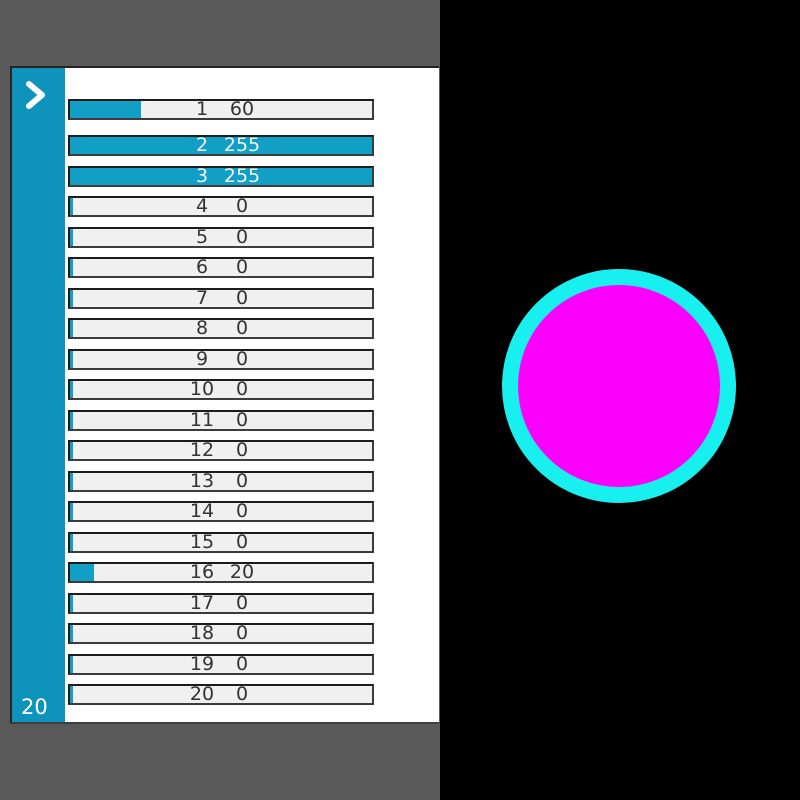 The height and width of the screenshot is (800, 800). I want to click on slider: 11 0, so click(221, 419).